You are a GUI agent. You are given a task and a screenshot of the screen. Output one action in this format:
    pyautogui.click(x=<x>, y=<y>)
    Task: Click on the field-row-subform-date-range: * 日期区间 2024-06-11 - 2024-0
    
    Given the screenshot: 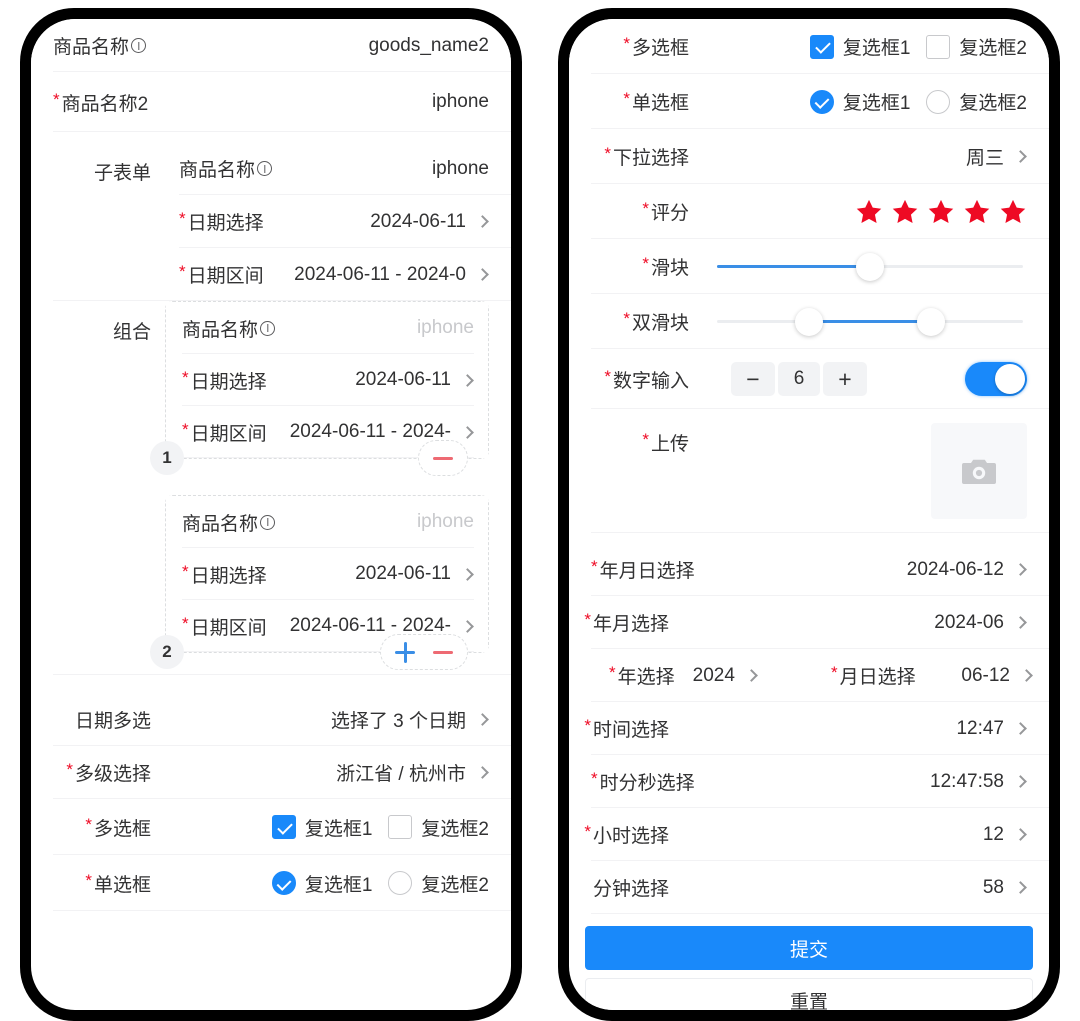 What is the action you would take?
    pyautogui.click(x=338, y=274)
    